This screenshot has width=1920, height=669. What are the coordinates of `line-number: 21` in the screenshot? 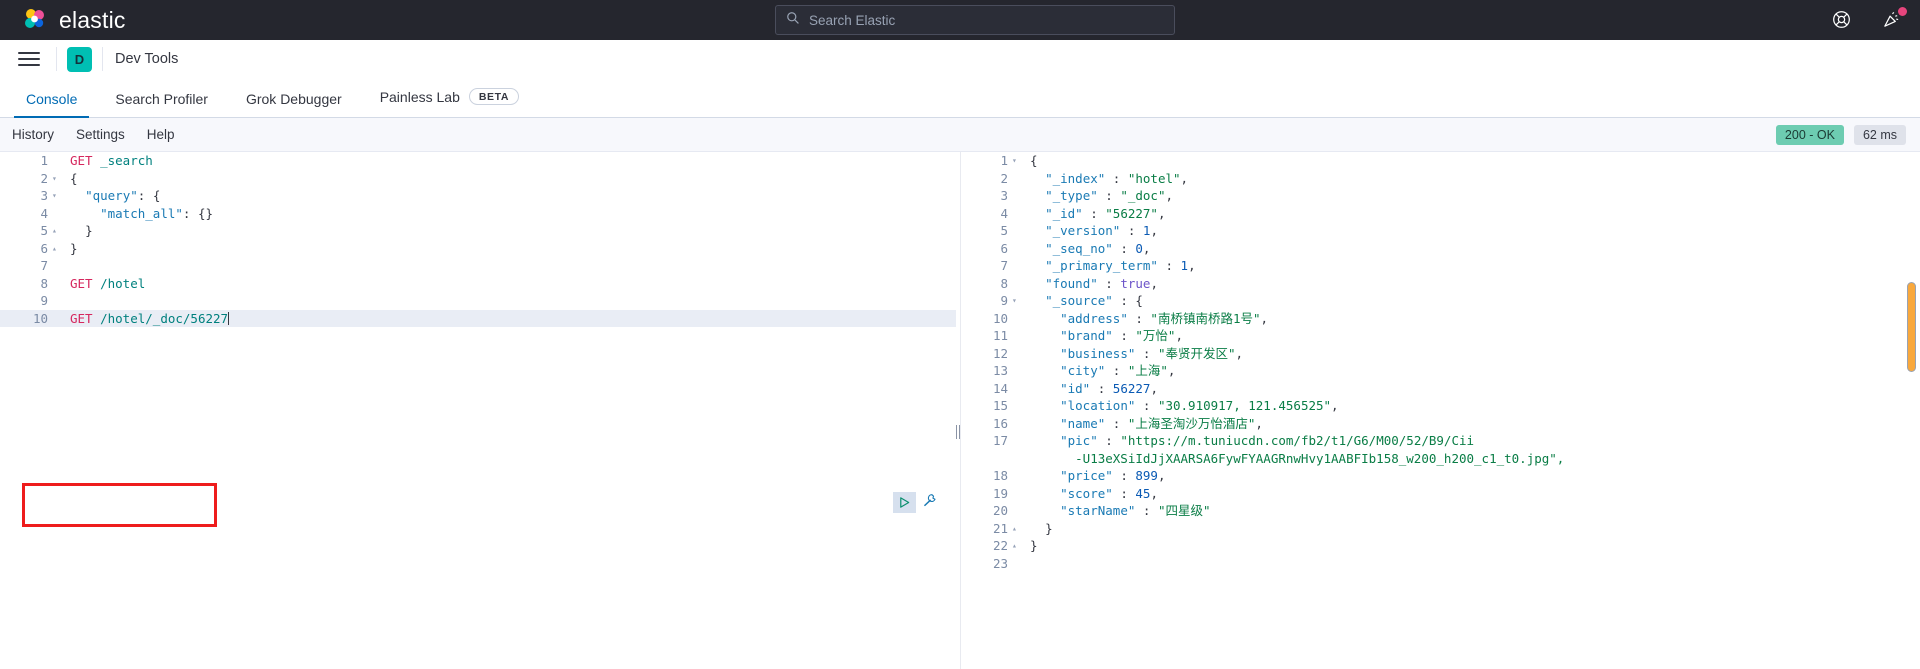 It's located at (1000, 528).